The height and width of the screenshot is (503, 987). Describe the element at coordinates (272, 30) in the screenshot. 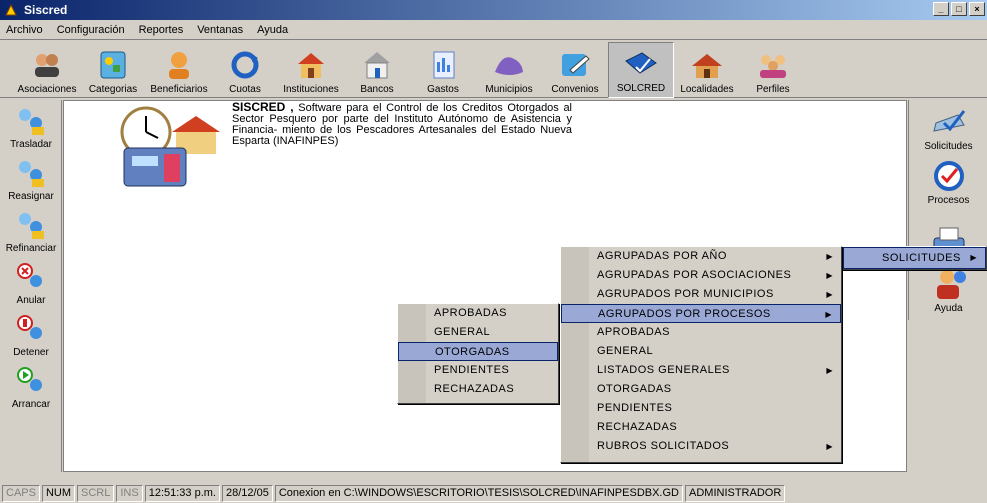

I see `menu-ayuda: Ayuda` at that location.